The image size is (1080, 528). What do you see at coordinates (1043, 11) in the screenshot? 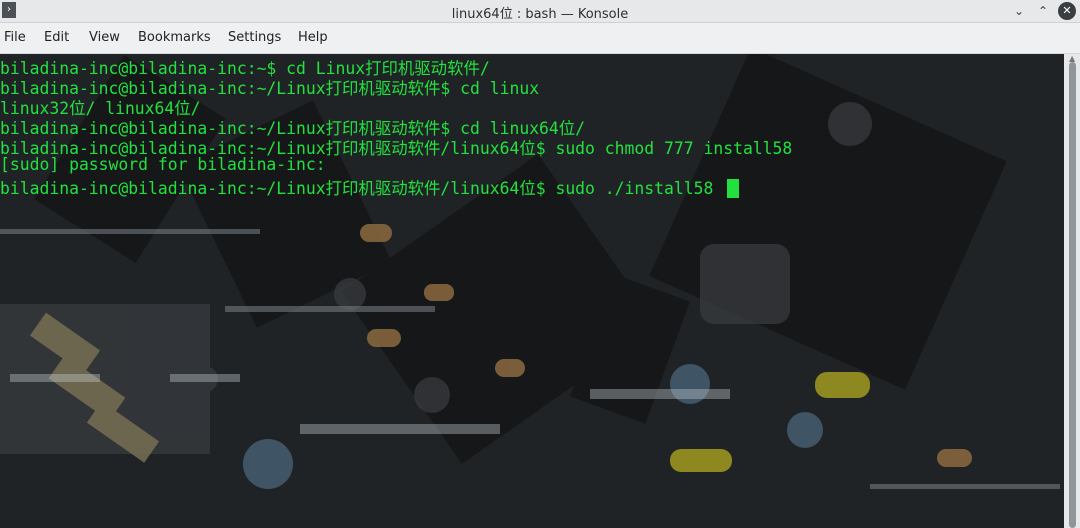
I see `maximize-icon: ⌃` at bounding box center [1043, 11].